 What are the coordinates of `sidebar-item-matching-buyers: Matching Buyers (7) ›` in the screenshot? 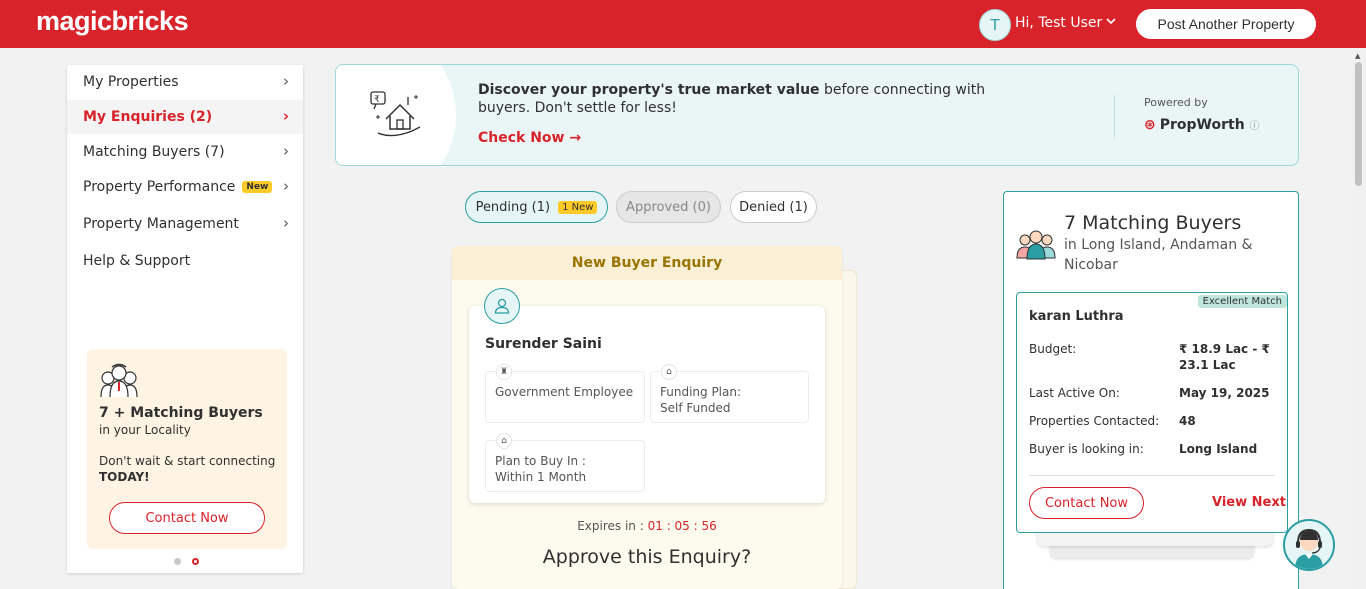 It's located at (185, 152).